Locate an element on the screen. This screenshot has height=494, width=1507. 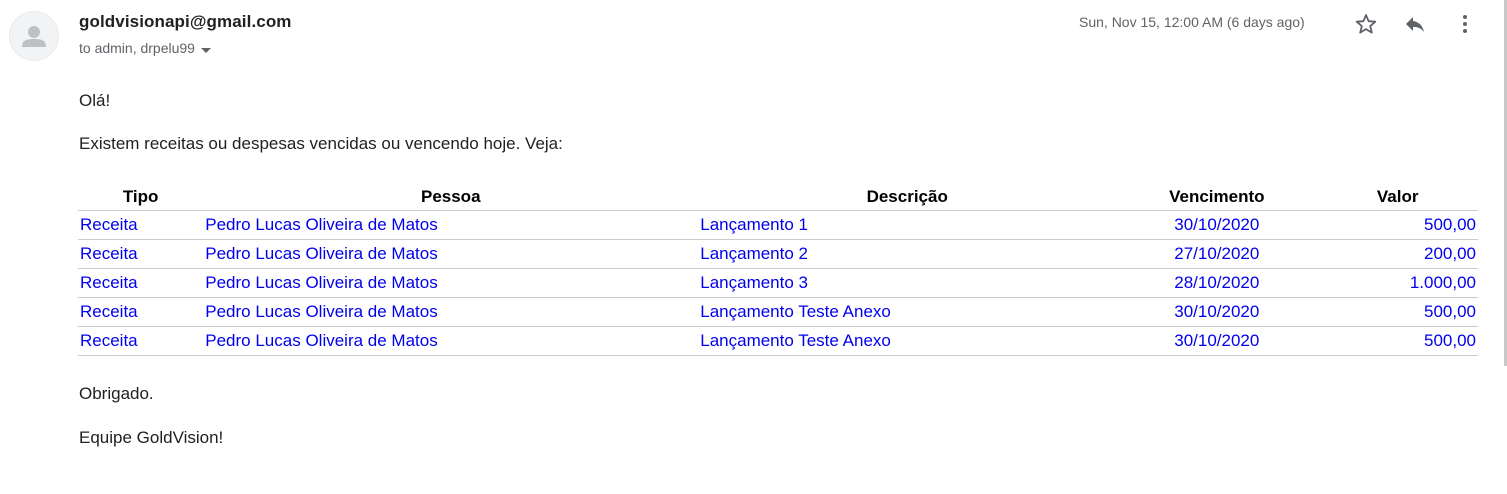
sender-avatar is located at coordinates (34, 36).